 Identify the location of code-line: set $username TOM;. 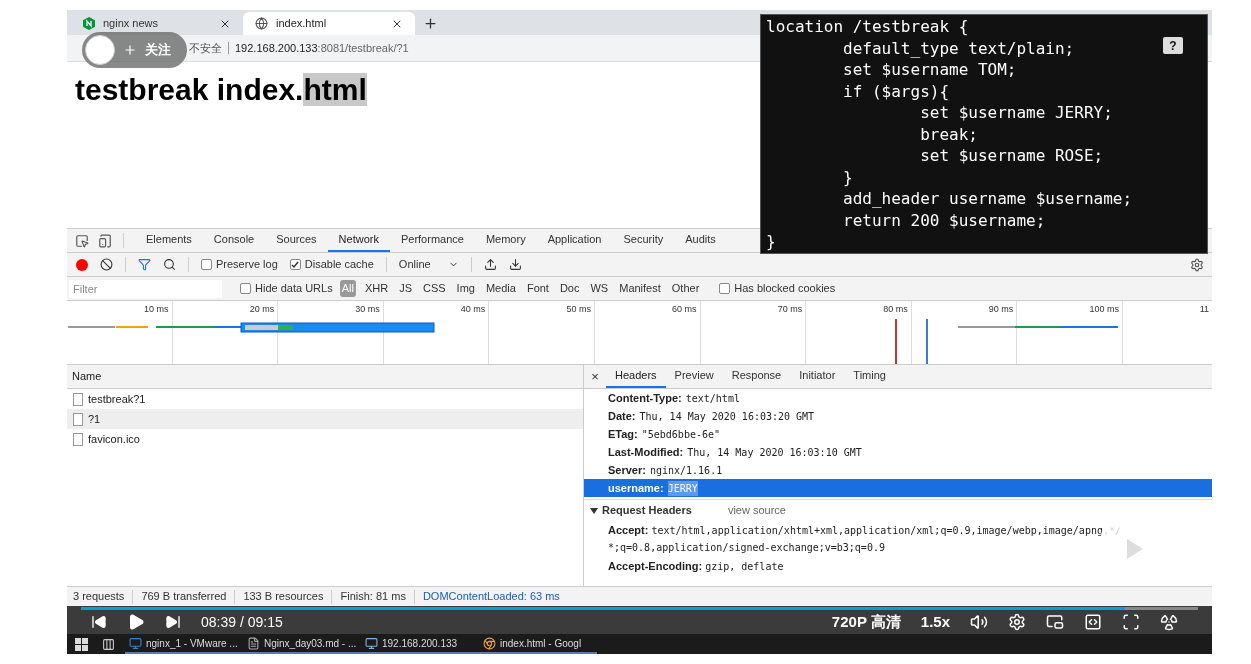
(929, 70).